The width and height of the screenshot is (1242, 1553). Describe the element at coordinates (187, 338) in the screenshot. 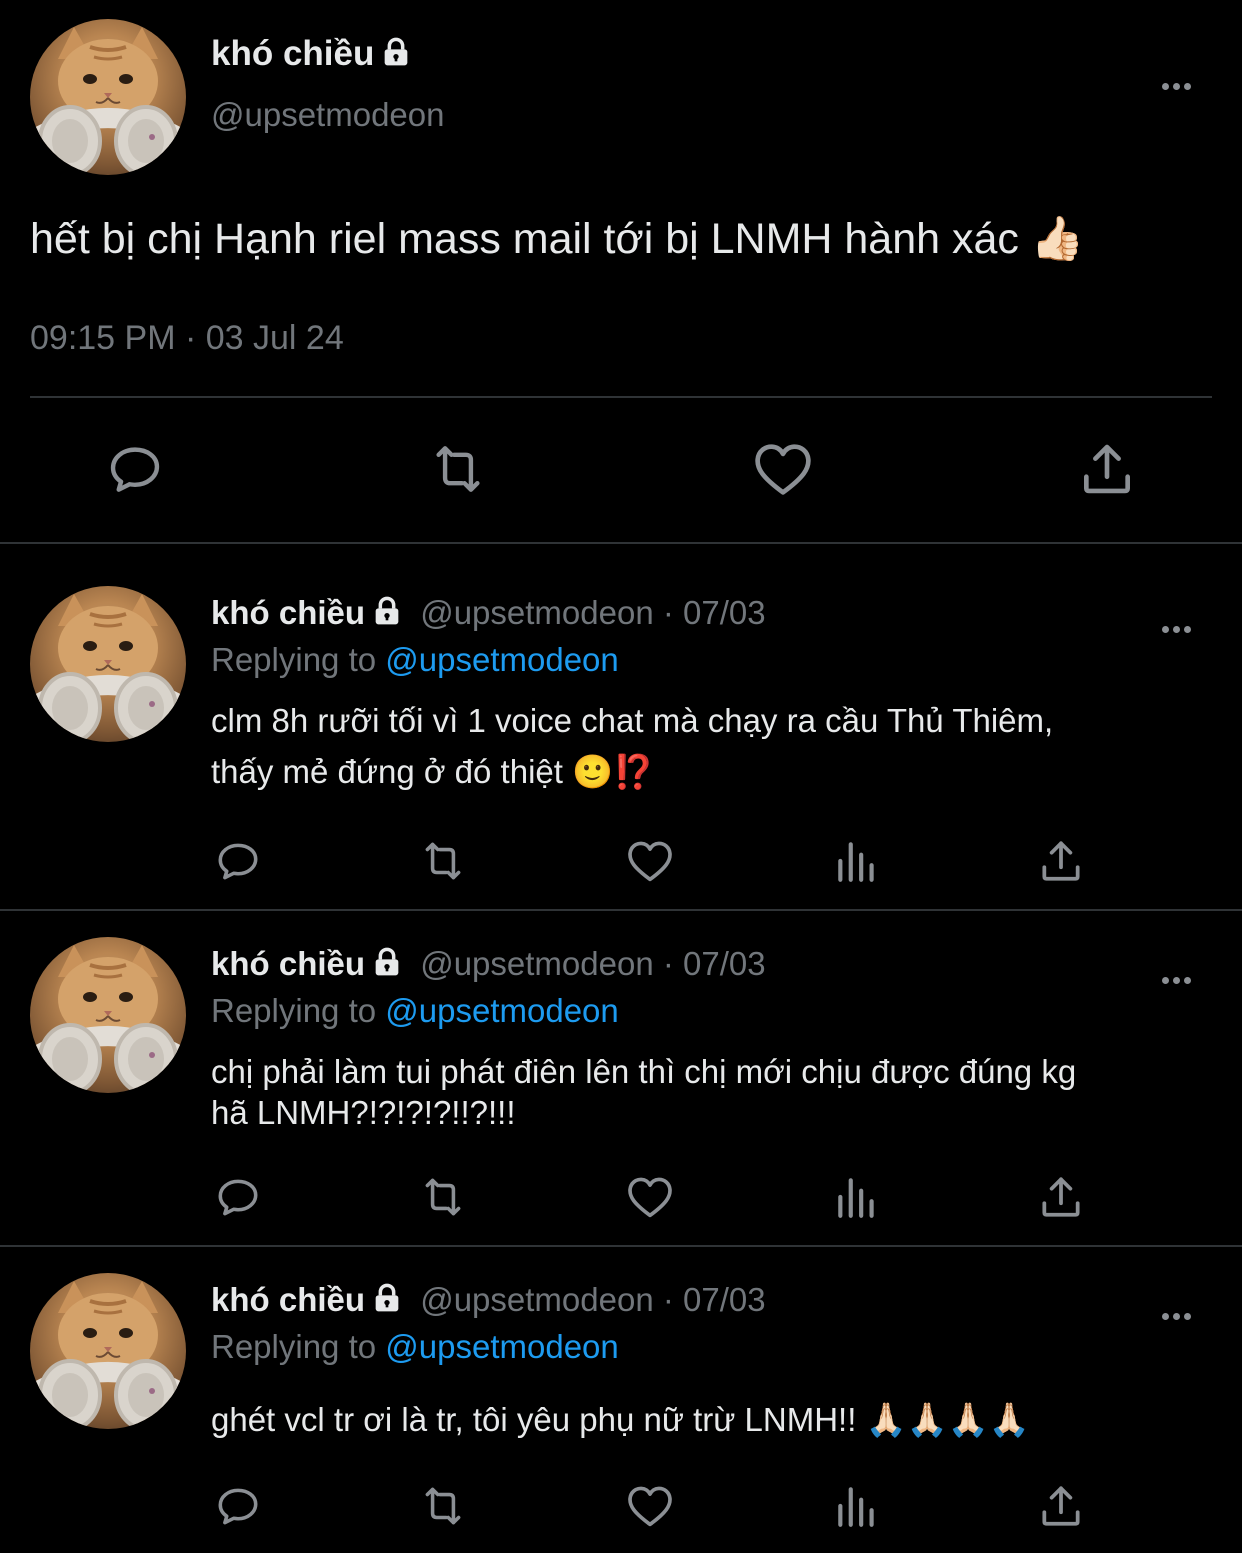

I see `tweet-timestamp: 09:15 PM · 03 Jul 24` at that location.